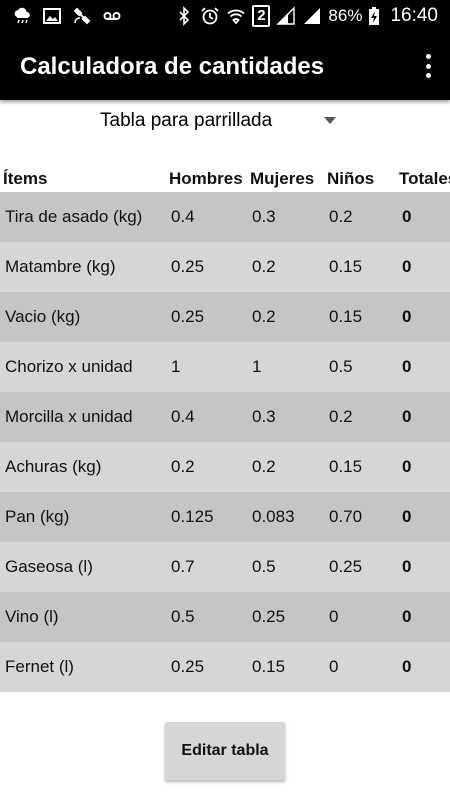 The width and height of the screenshot is (450, 800). I want to click on app-title: Calculadora de cantidades, so click(172, 66).